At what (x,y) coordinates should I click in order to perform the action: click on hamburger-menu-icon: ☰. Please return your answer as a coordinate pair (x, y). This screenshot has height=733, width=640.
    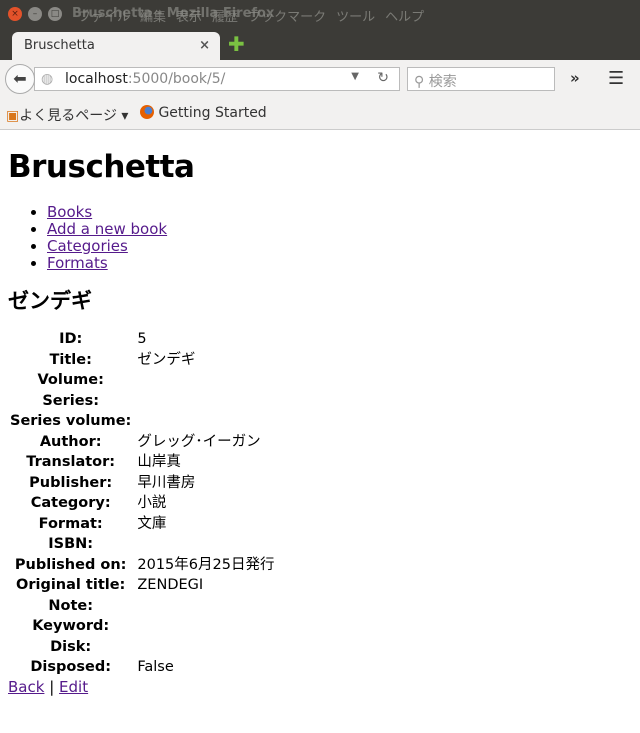
    Looking at the image, I should click on (616, 78).